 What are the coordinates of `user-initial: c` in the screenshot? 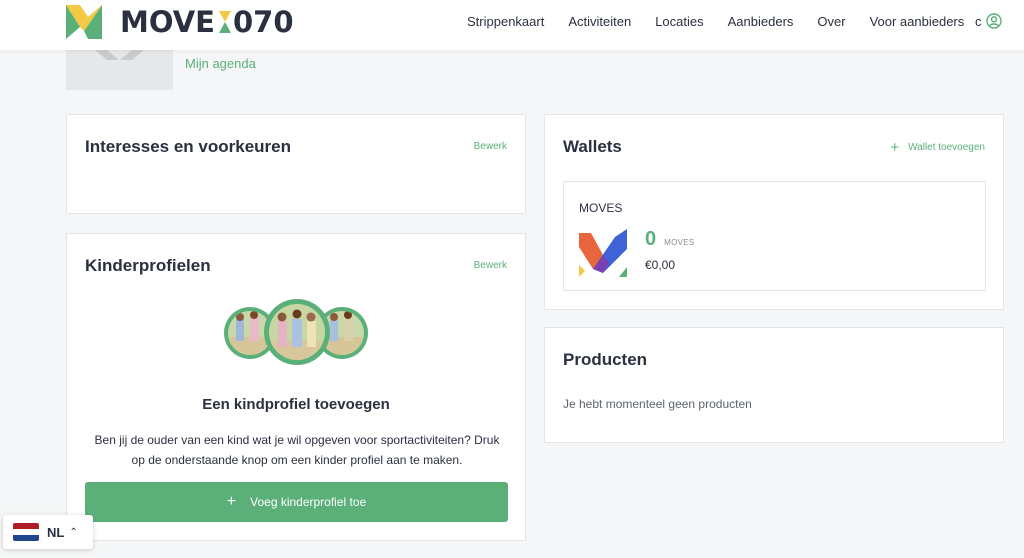 It's located at (978, 21).